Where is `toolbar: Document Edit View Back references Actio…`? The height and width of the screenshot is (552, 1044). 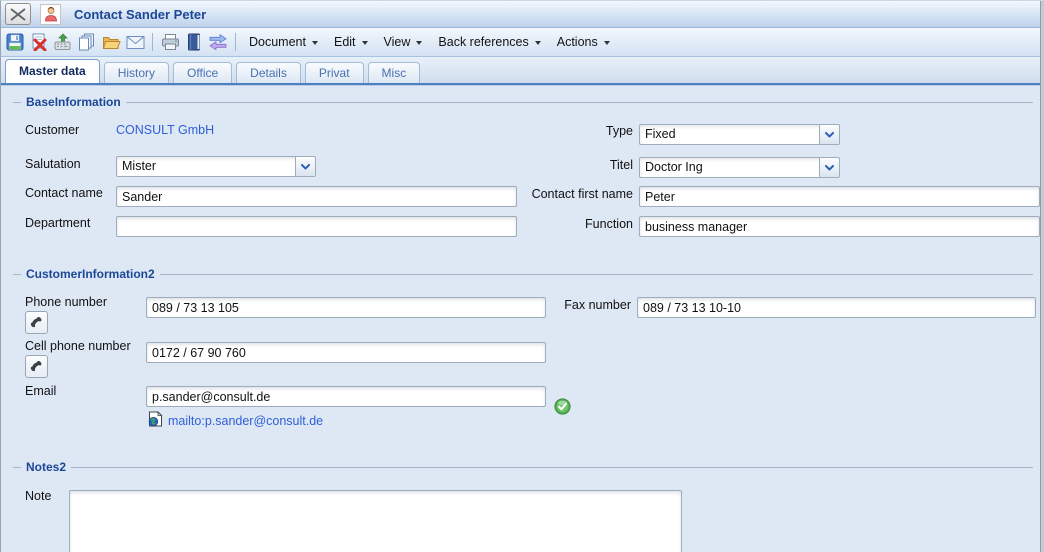 toolbar: Document Edit View Back references Actio… is located at coordinates (522, 42).